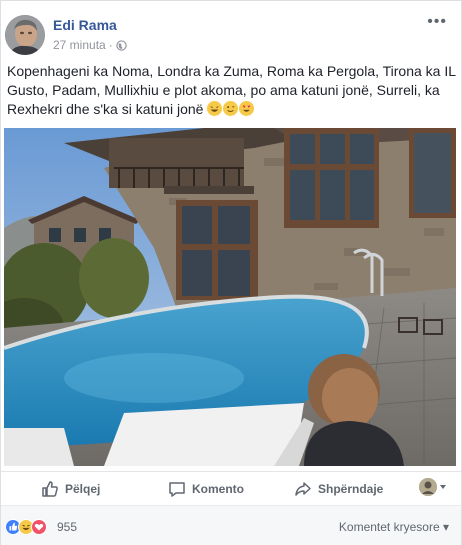 This screenshot has height=545, width=462. I want to click on comment-sort-dropdown: Komentet kryesore ▾, so click(394, 527).